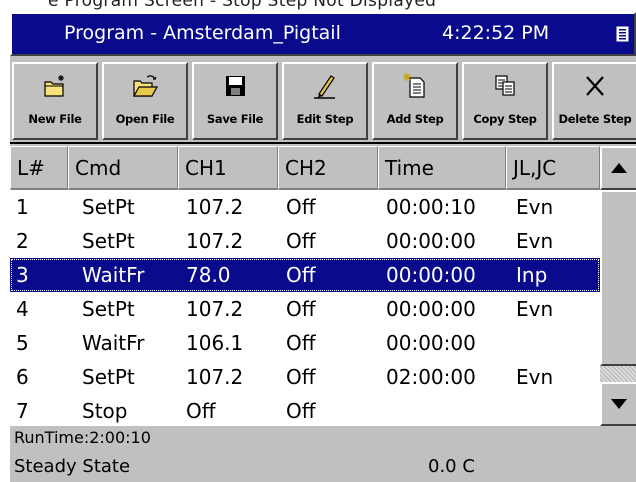 This screenshot has height=482, width=636. I want to click on cell-time: 00:00:10, so click(431, 207).